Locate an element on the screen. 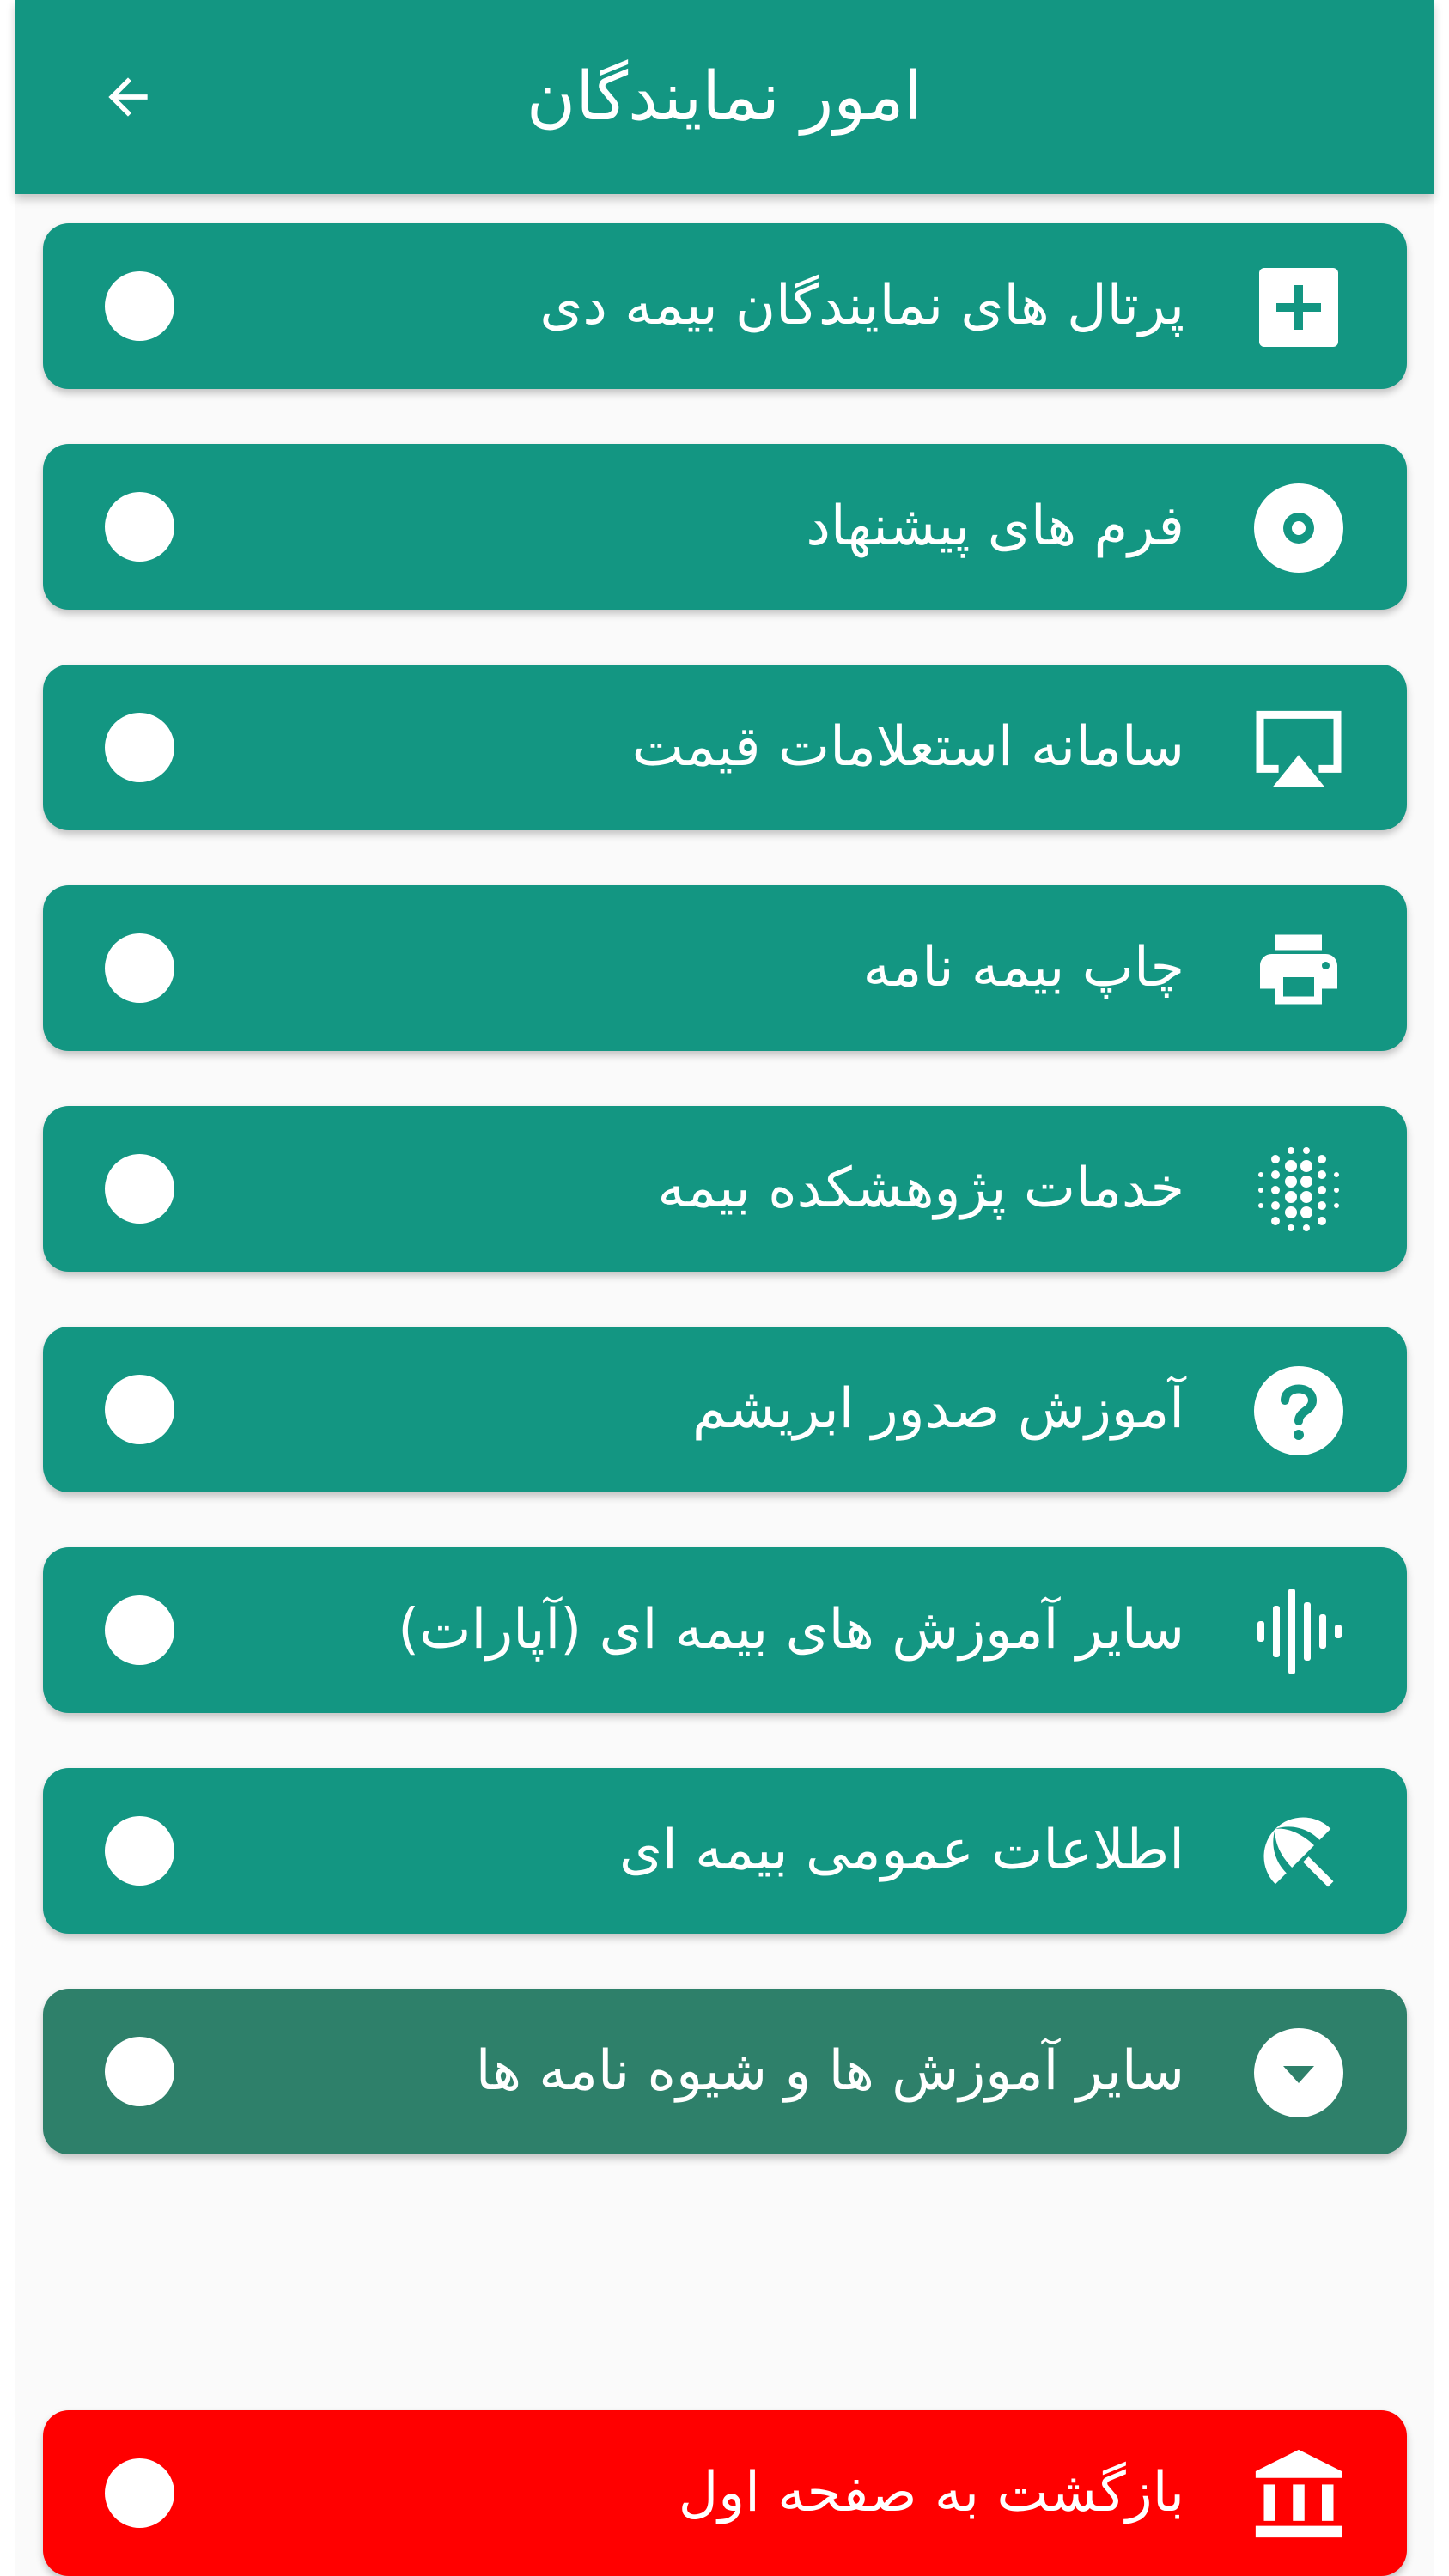 The height and width of the screenshot is (2576, 1449). menu-item-label: چاپ بیمه نامه is located at coordinates (1023, 968).